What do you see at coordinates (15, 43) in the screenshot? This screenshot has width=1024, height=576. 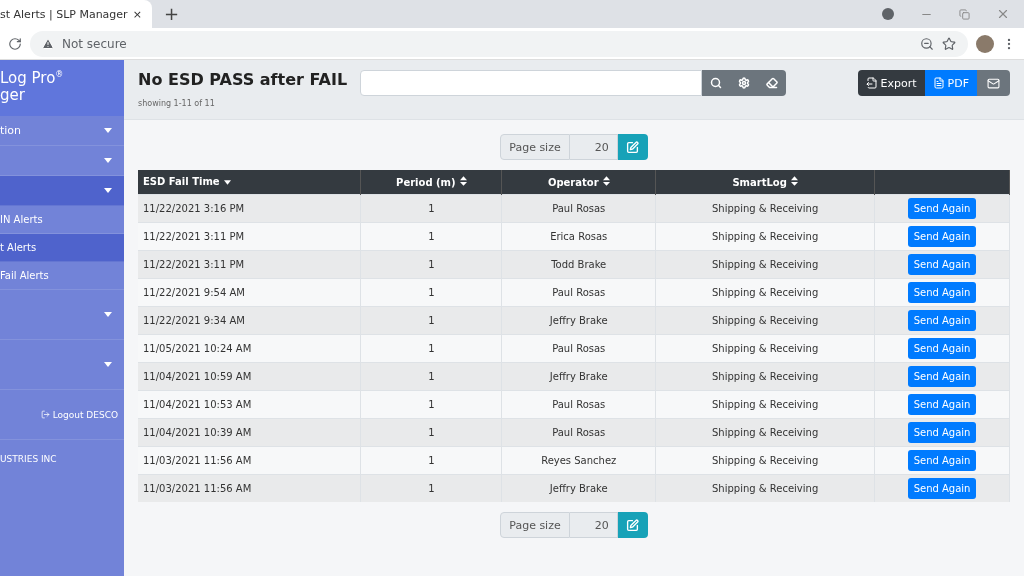 I see `reload-icon` at bounding box center [15, 43].